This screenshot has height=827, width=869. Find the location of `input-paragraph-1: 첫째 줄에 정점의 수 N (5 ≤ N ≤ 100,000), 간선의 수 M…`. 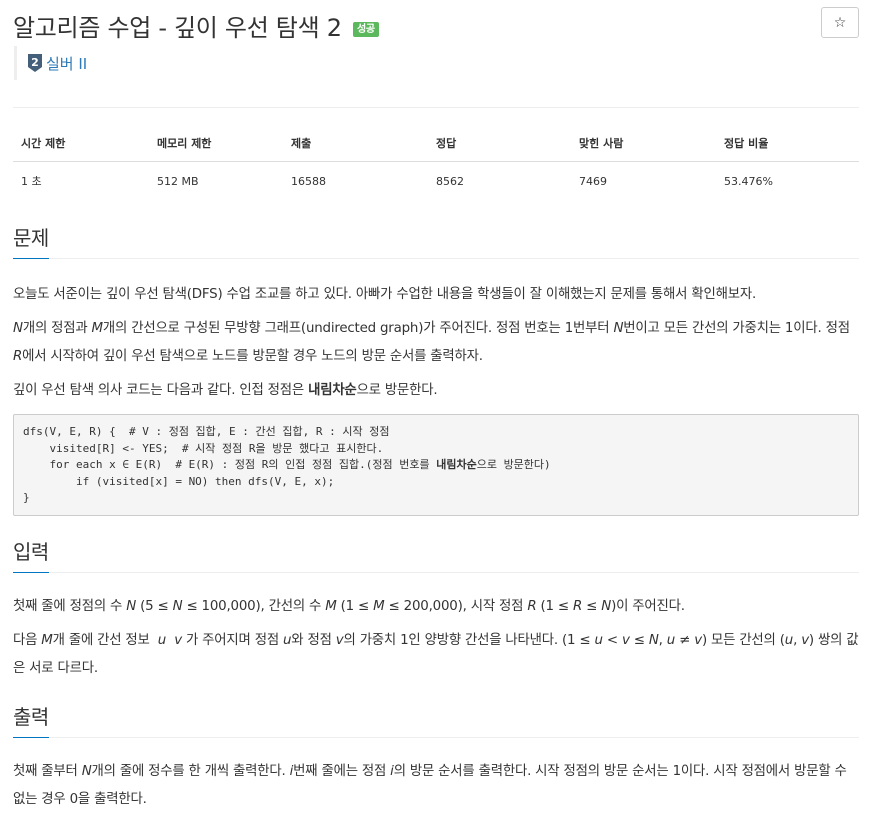

input-paragraph-1: 첫째 줄에 정점의 수 N (5 ≤ N ≤ 100,000), 간선의 수 M… is located at coordinates (349, 606).